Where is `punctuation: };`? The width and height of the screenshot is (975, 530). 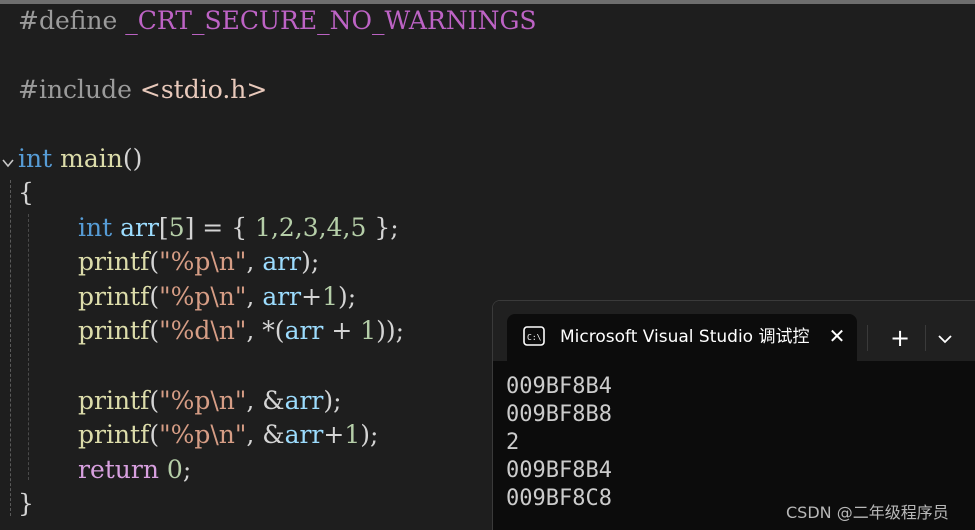 punctuation: }; is located at coordinates (382, 227).